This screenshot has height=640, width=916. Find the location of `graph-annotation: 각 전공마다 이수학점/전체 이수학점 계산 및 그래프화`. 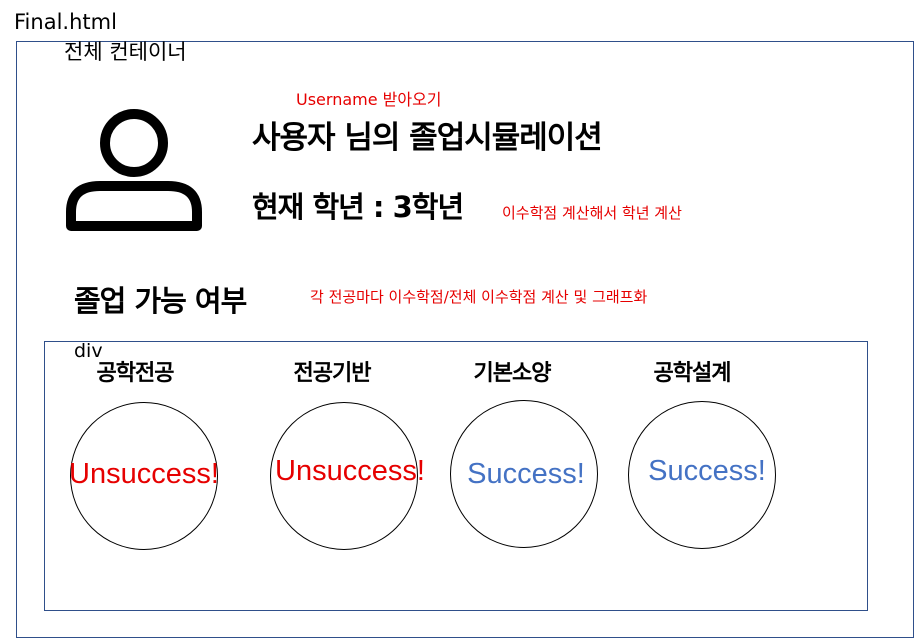

graph-annotation: 각 전공마다 이수학점/전체 이수학점 계산 및 그래프화 is located at coordinates (479, 297).